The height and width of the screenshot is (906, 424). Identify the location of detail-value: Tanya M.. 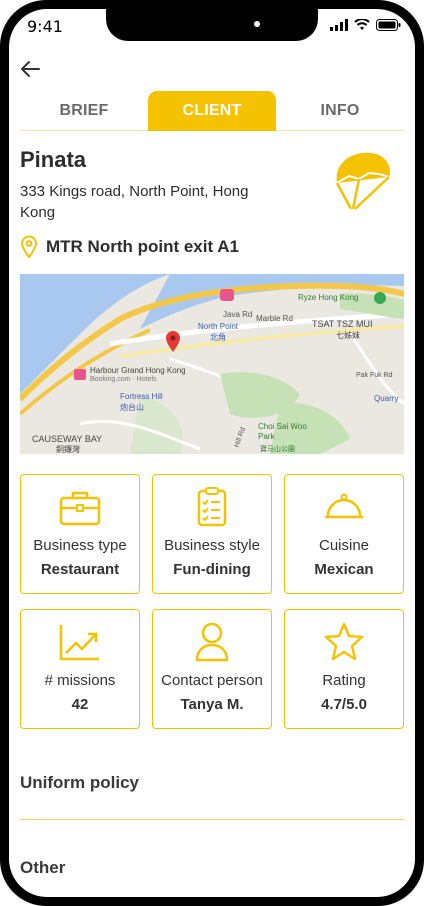
(212, 704).